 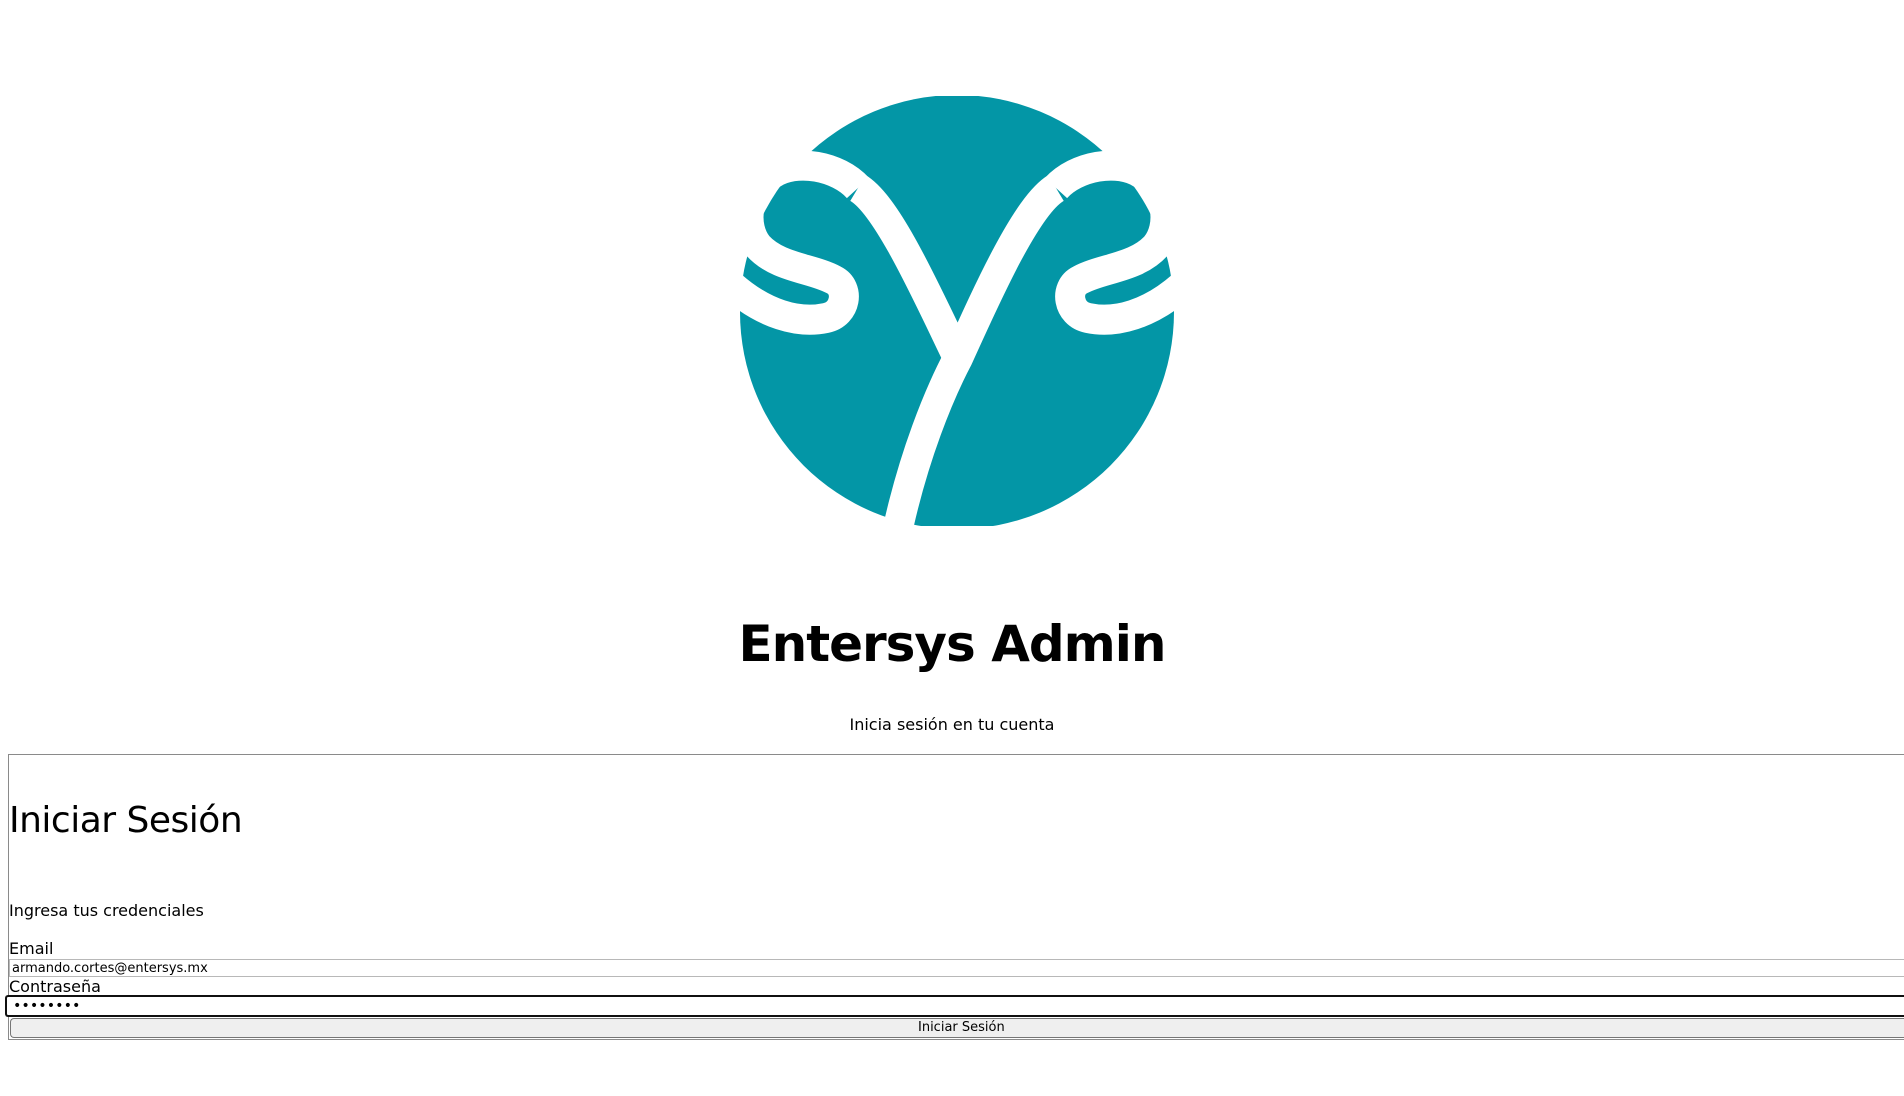 What do you see at coordinates (106, 910) in the screenshot?
I see `card-description: Ingresa tus credenciales` at bounding box center [106, 910].